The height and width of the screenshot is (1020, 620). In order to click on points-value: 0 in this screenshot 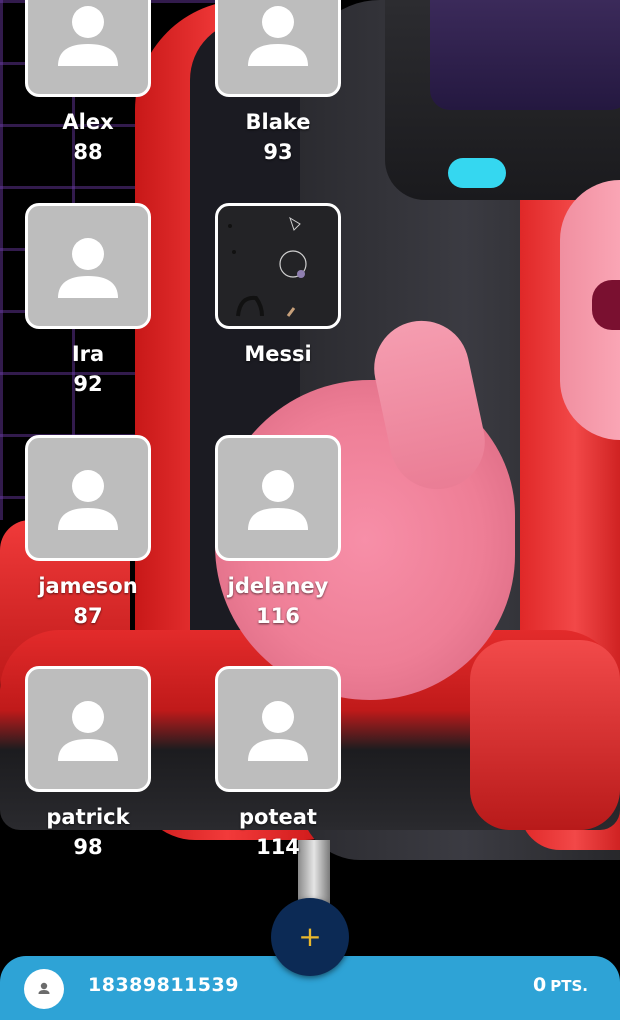, I will do `click(540, 985)`.